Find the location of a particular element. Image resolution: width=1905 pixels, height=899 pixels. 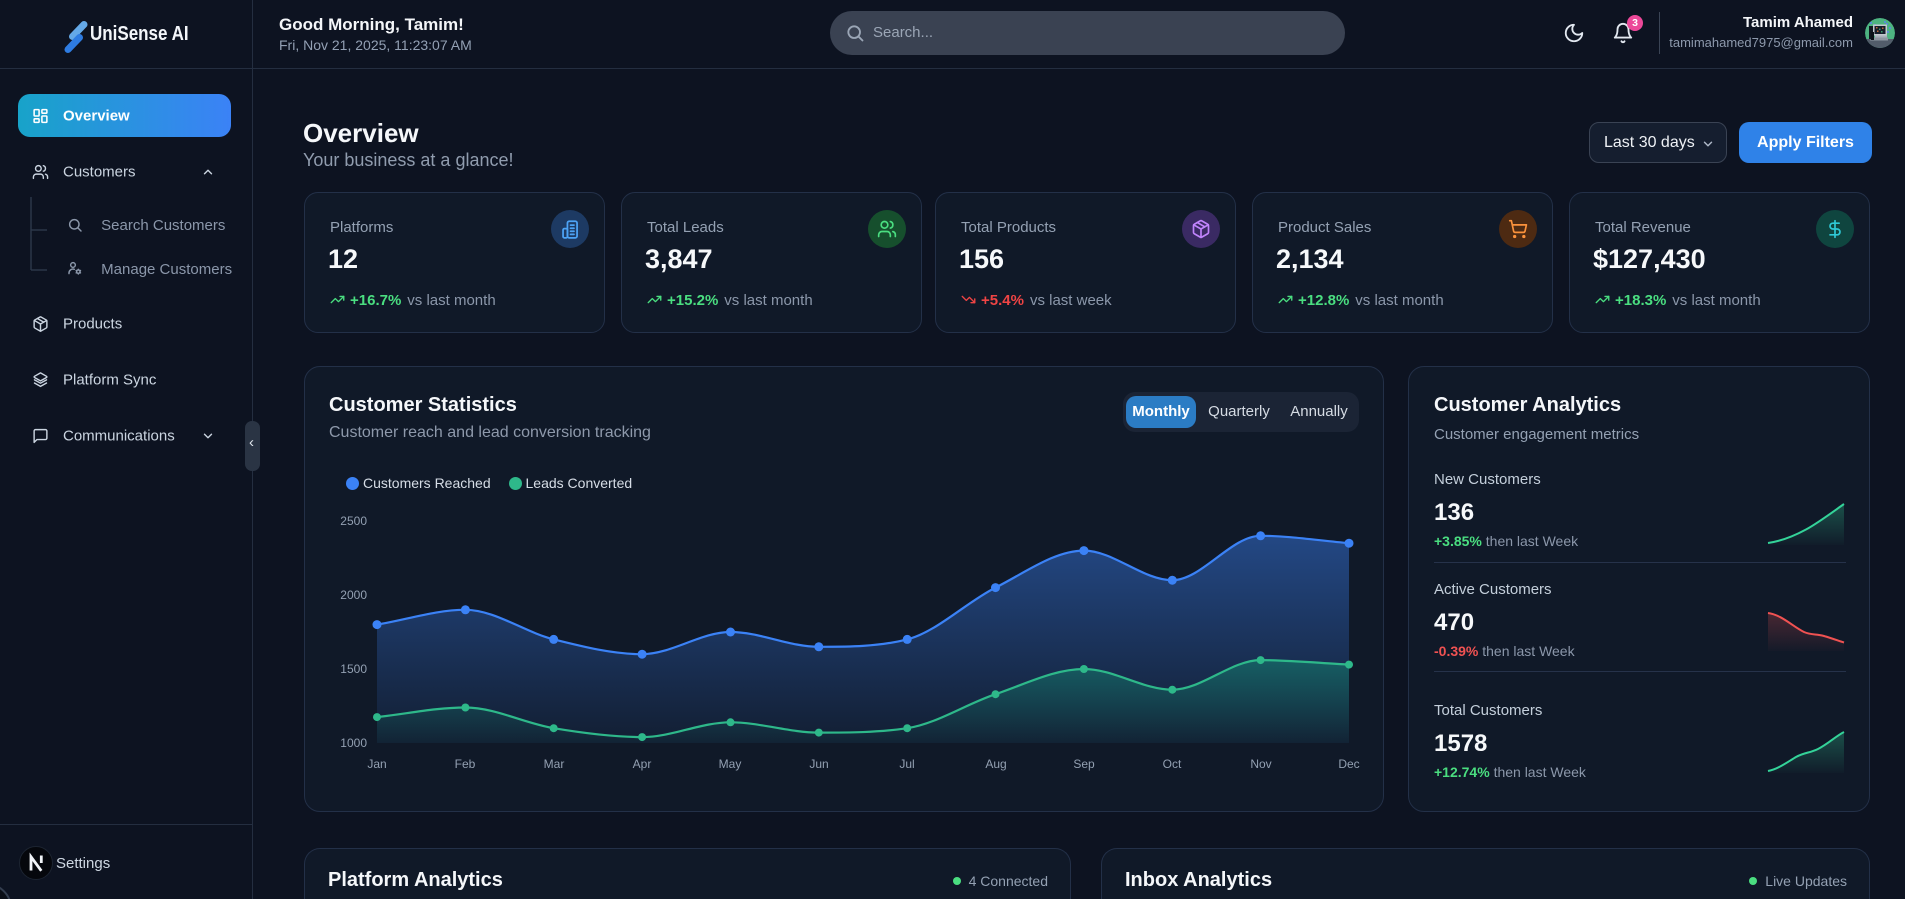

svg-text: Aug is located at coordinates (995, 764).